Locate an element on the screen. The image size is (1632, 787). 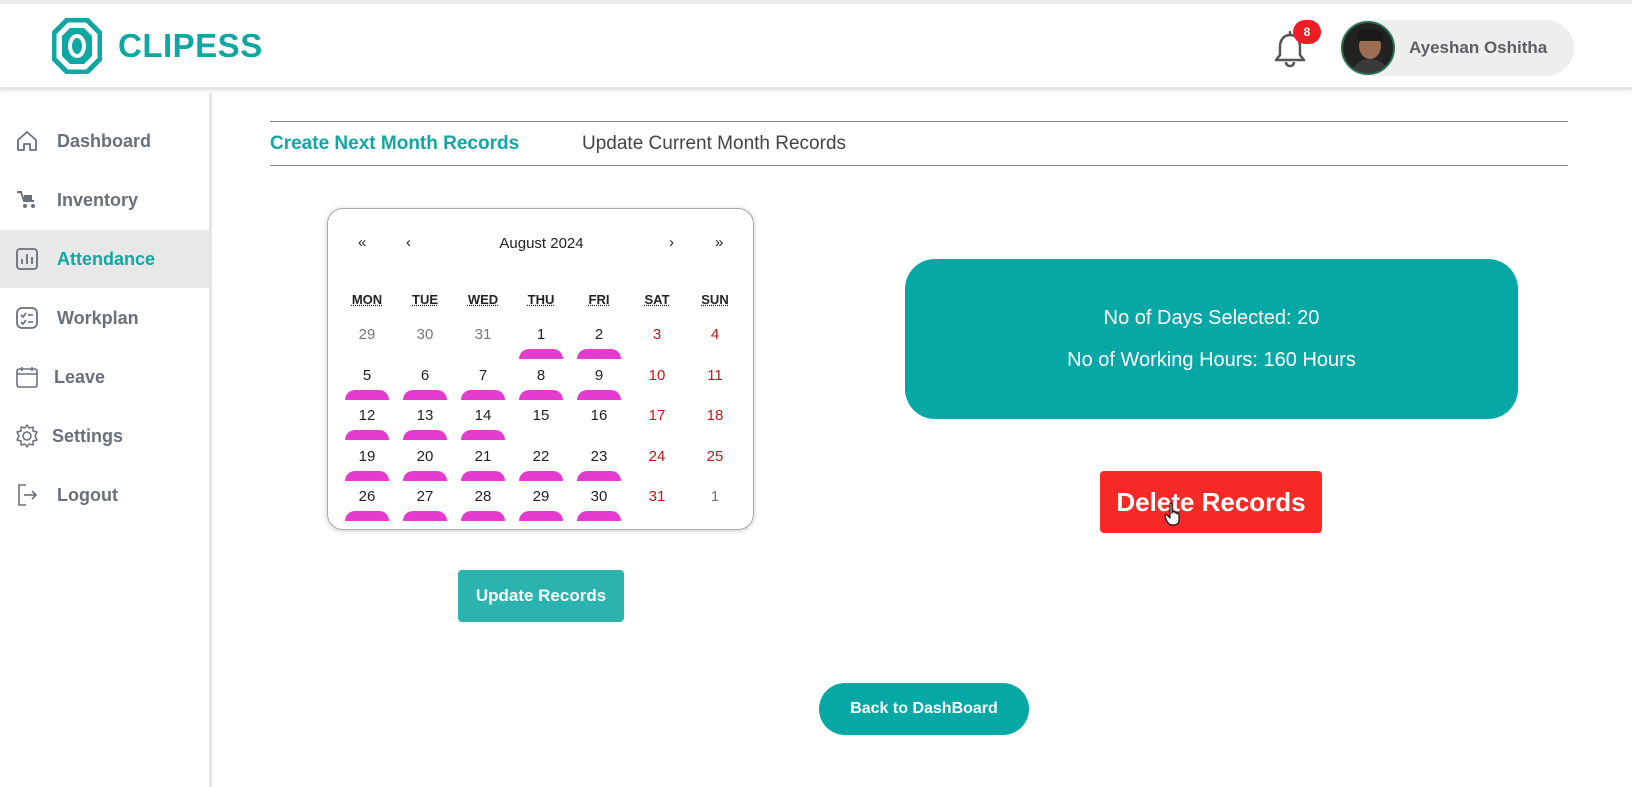
weekday-header: WED is located at coordinates (483, 299).